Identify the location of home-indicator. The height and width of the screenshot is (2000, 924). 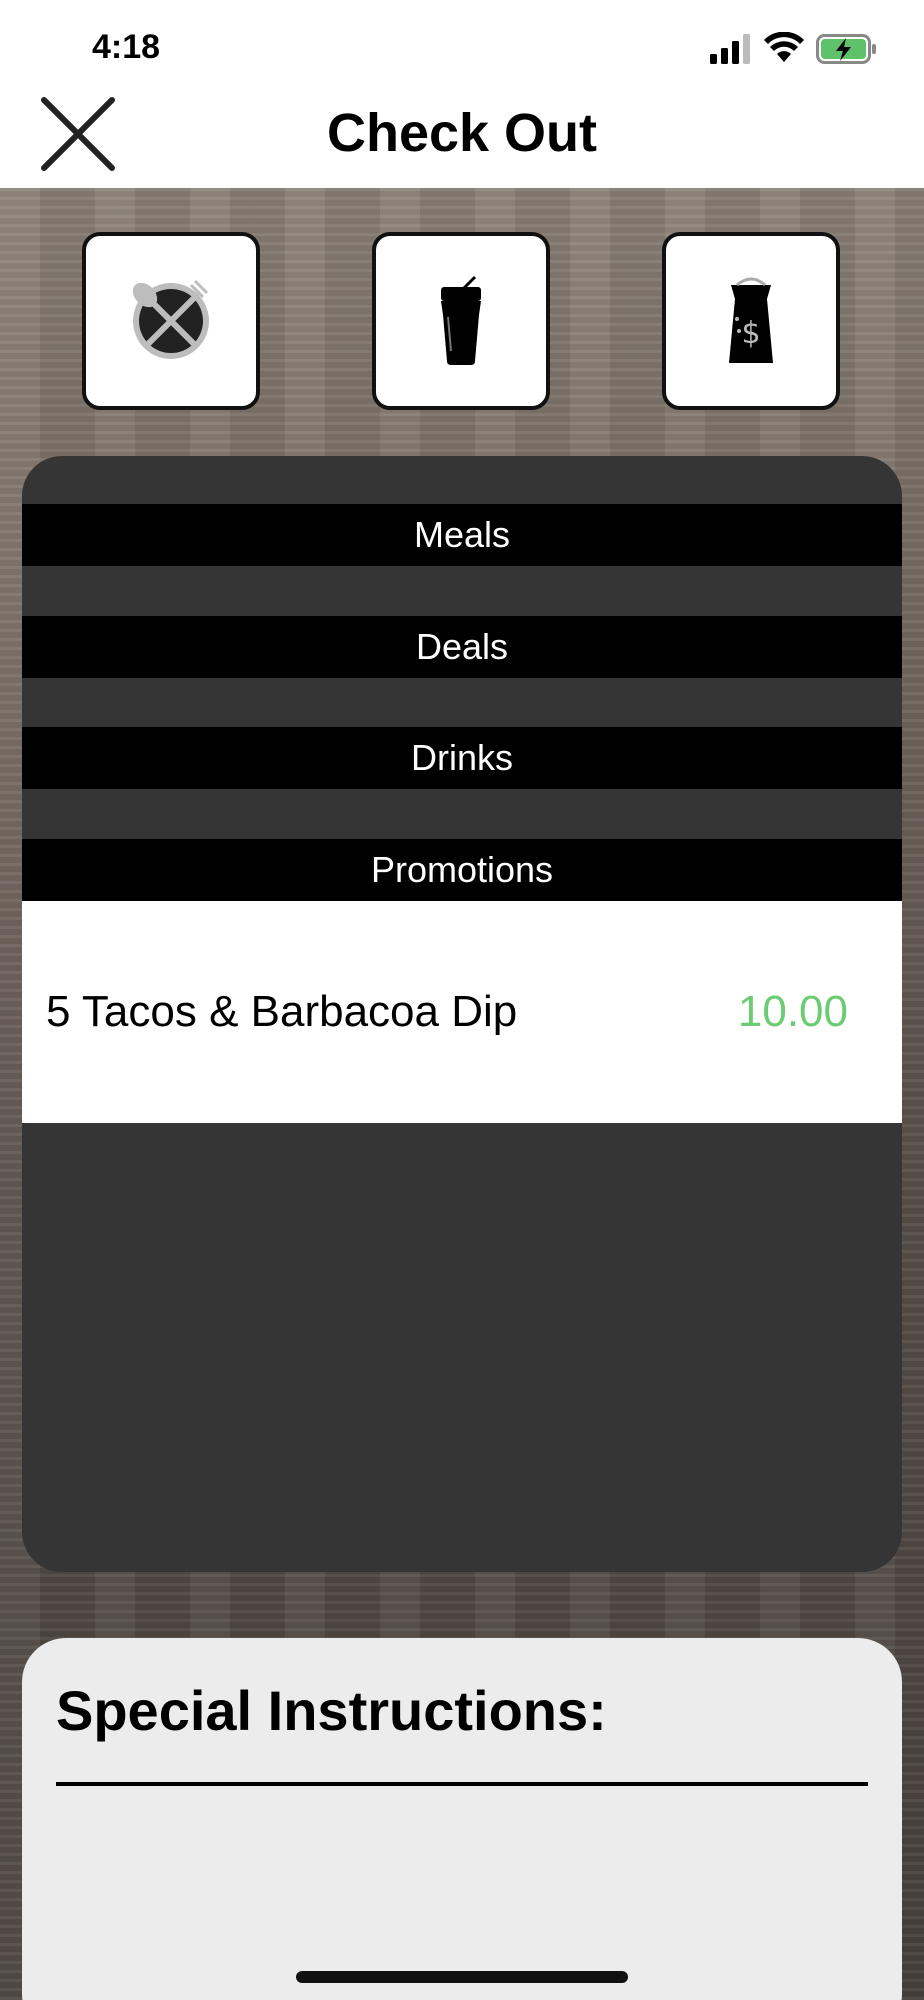
(462, 1977).